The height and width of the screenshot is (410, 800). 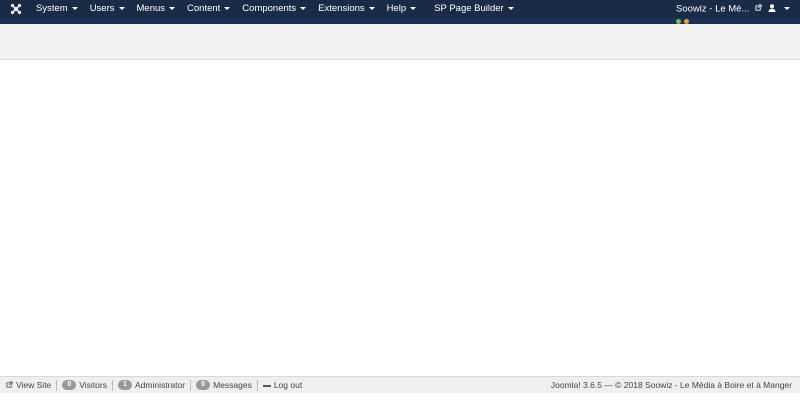 What do you see at coordinates (341, 8) in the screenshot?
I see `menu-extensions-label: Extensions` at bounding box center [341, 8].